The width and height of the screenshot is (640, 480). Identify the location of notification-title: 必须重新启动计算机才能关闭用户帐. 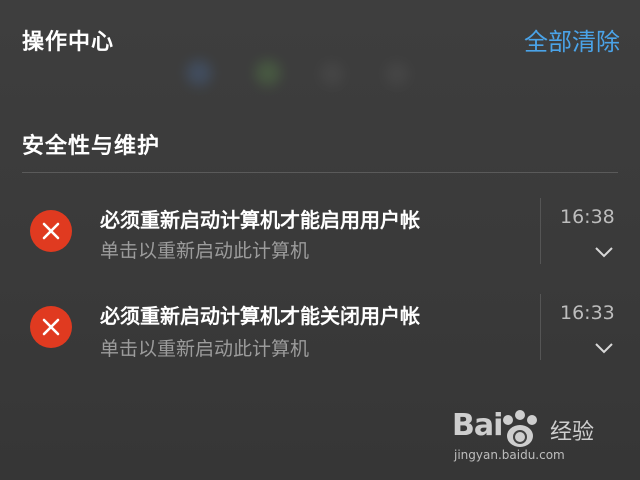
(260, 316).